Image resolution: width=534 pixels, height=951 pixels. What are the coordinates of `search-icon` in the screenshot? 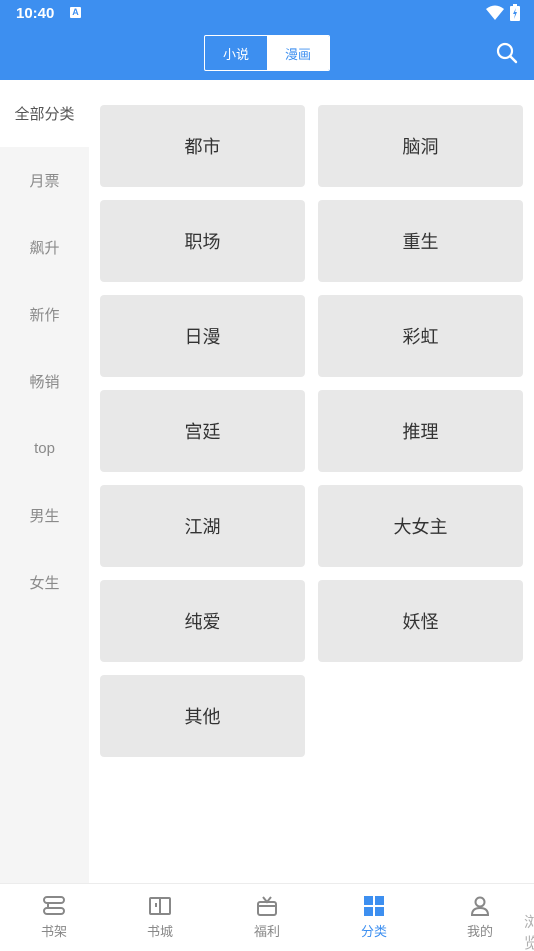 It's located at (507, 53).